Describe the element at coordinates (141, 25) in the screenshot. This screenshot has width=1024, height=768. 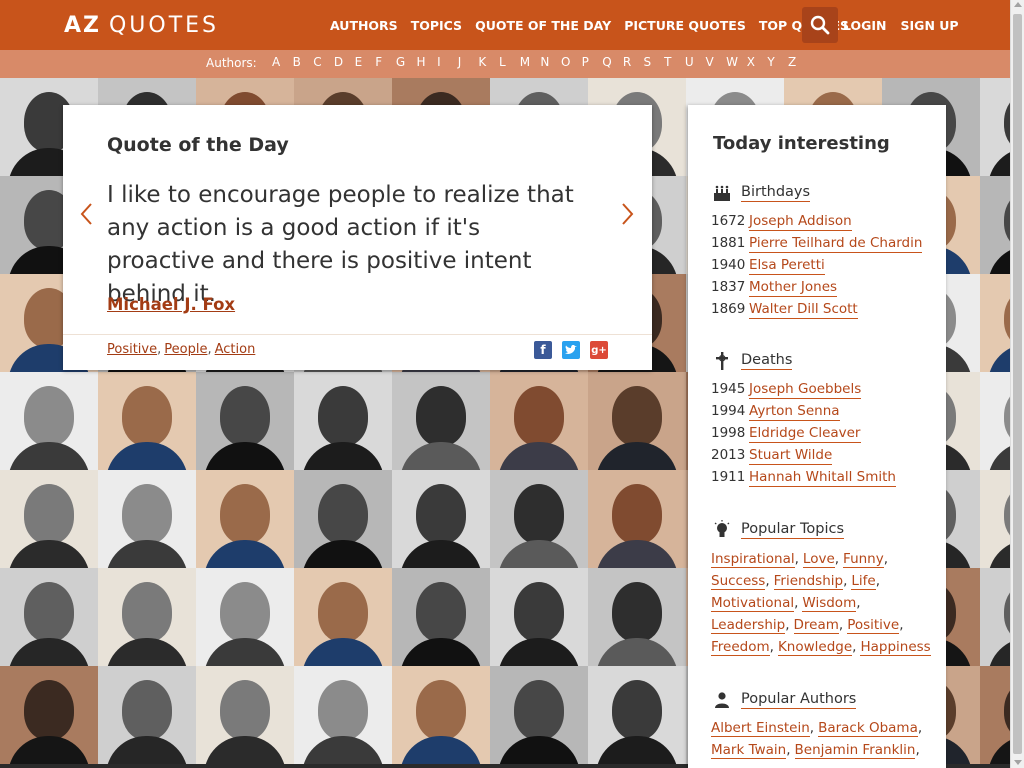
I see `site-logo: AZ QUOTES` at that location.